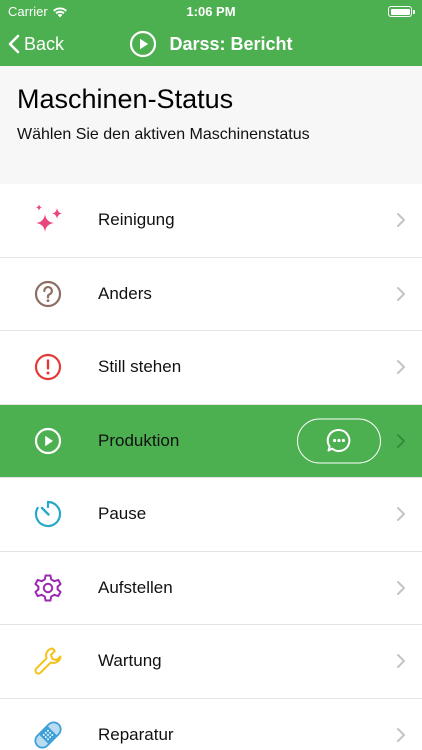  What do you see at coordinates (48, 588) in the screenshot?
I see `gear-icon` at bounding box center [48, 588].